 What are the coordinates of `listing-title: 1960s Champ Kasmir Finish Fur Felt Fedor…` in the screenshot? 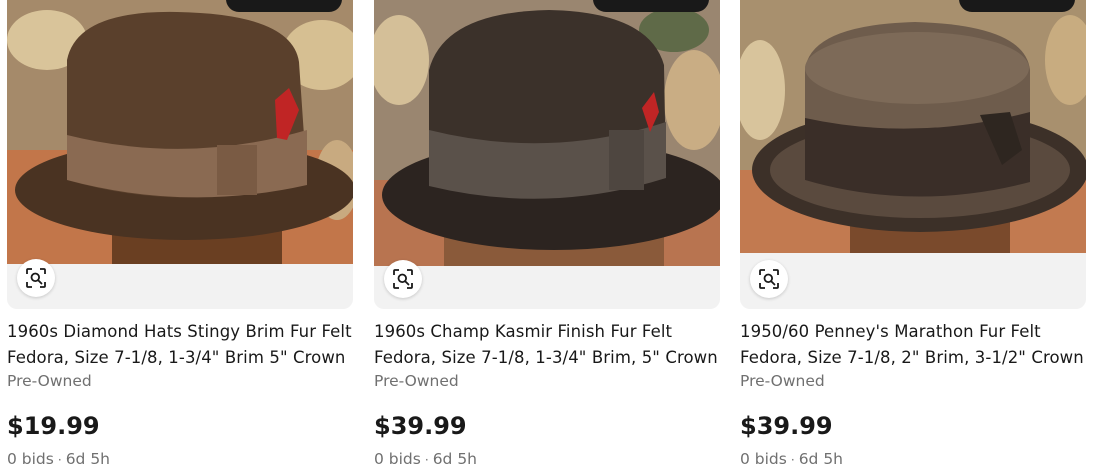 It's located at (547, 345).